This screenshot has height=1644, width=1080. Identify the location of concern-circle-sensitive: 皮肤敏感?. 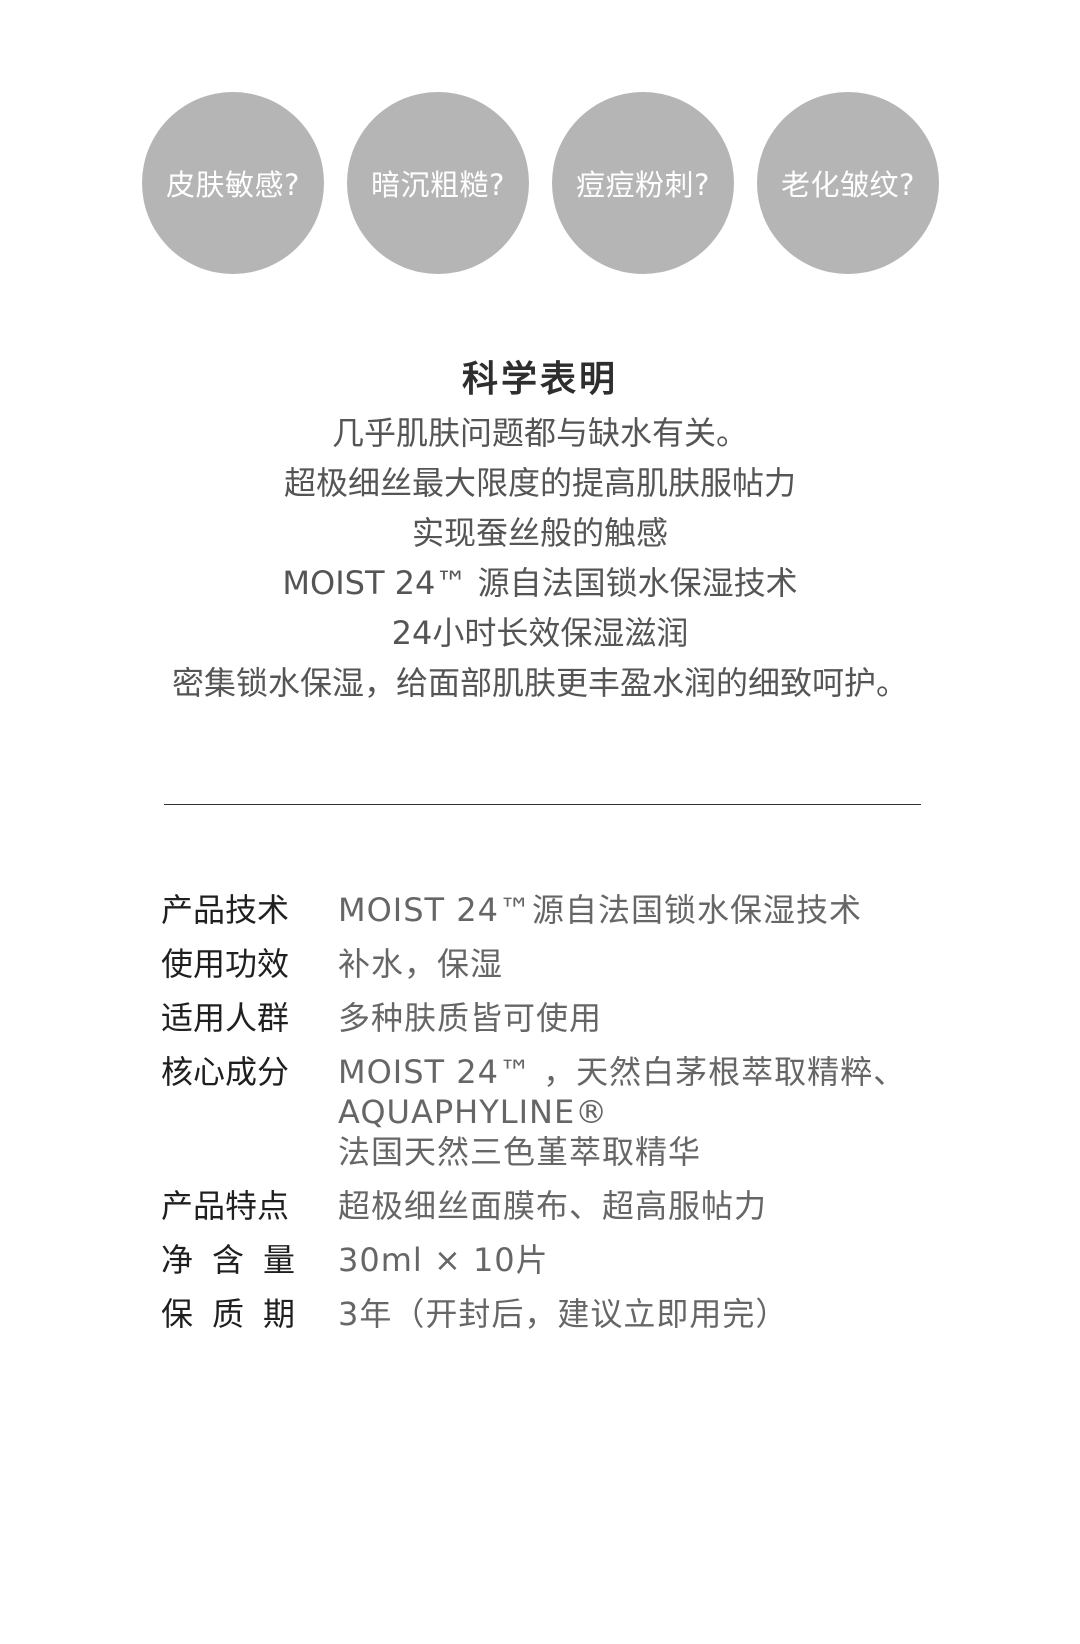
(233, 183).